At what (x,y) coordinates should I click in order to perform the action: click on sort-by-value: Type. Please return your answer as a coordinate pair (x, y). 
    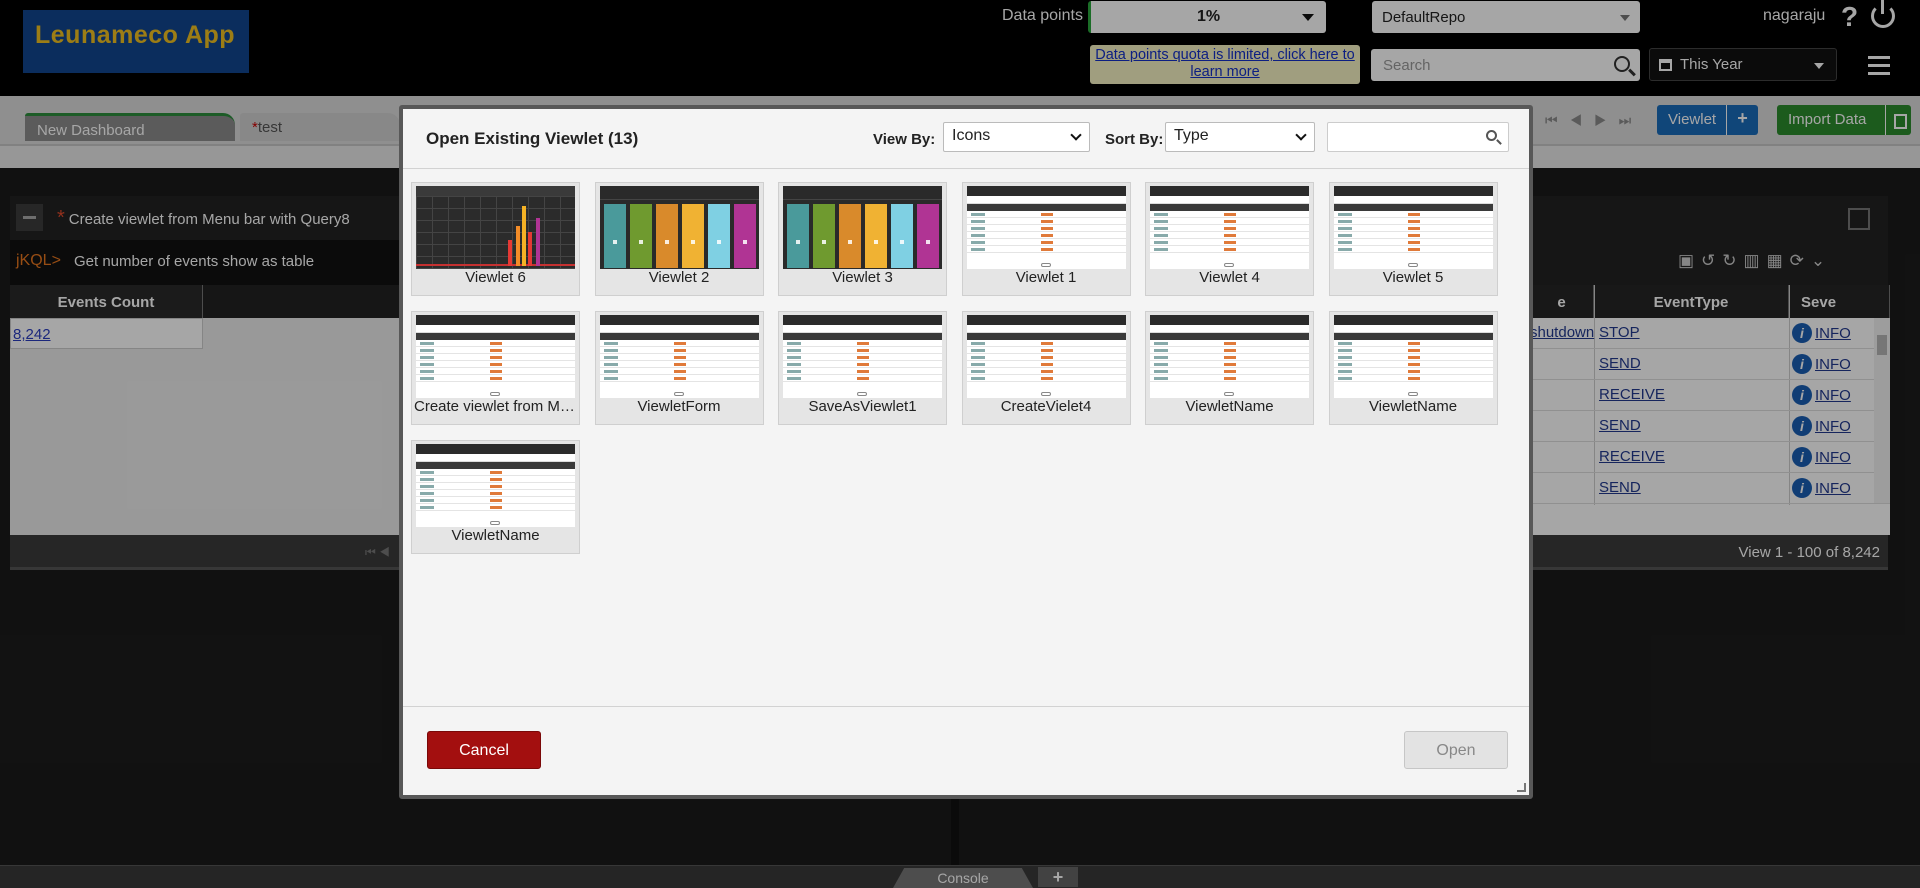
    Looking at the image, I should click on (1191, 135).